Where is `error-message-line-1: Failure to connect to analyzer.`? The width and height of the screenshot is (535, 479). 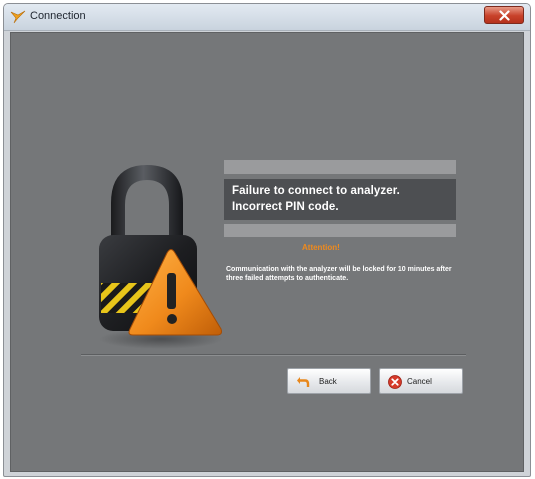
error-message-line-1: Failure to connect to analyzer. is located at coordinates (316, 191).